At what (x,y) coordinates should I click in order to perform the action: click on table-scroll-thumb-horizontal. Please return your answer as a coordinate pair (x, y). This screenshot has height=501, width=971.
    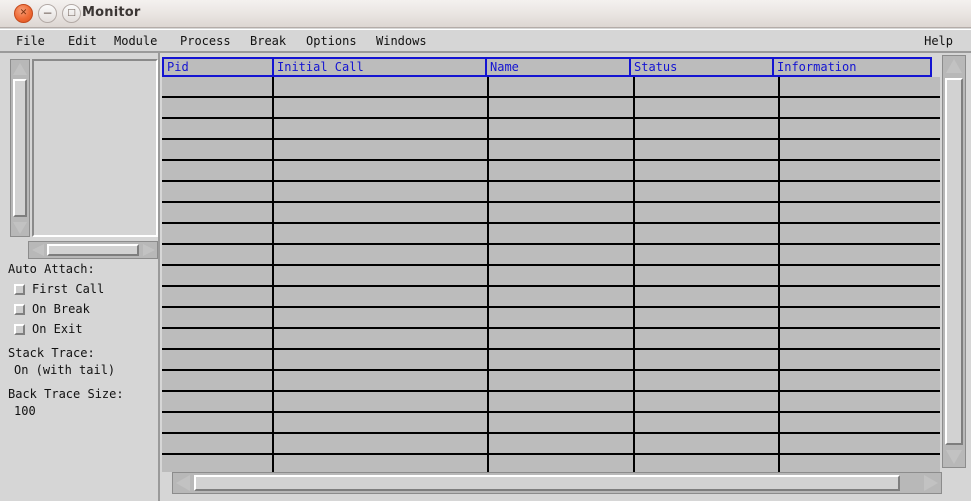
    Looking at the image, I should click on (547, 483).